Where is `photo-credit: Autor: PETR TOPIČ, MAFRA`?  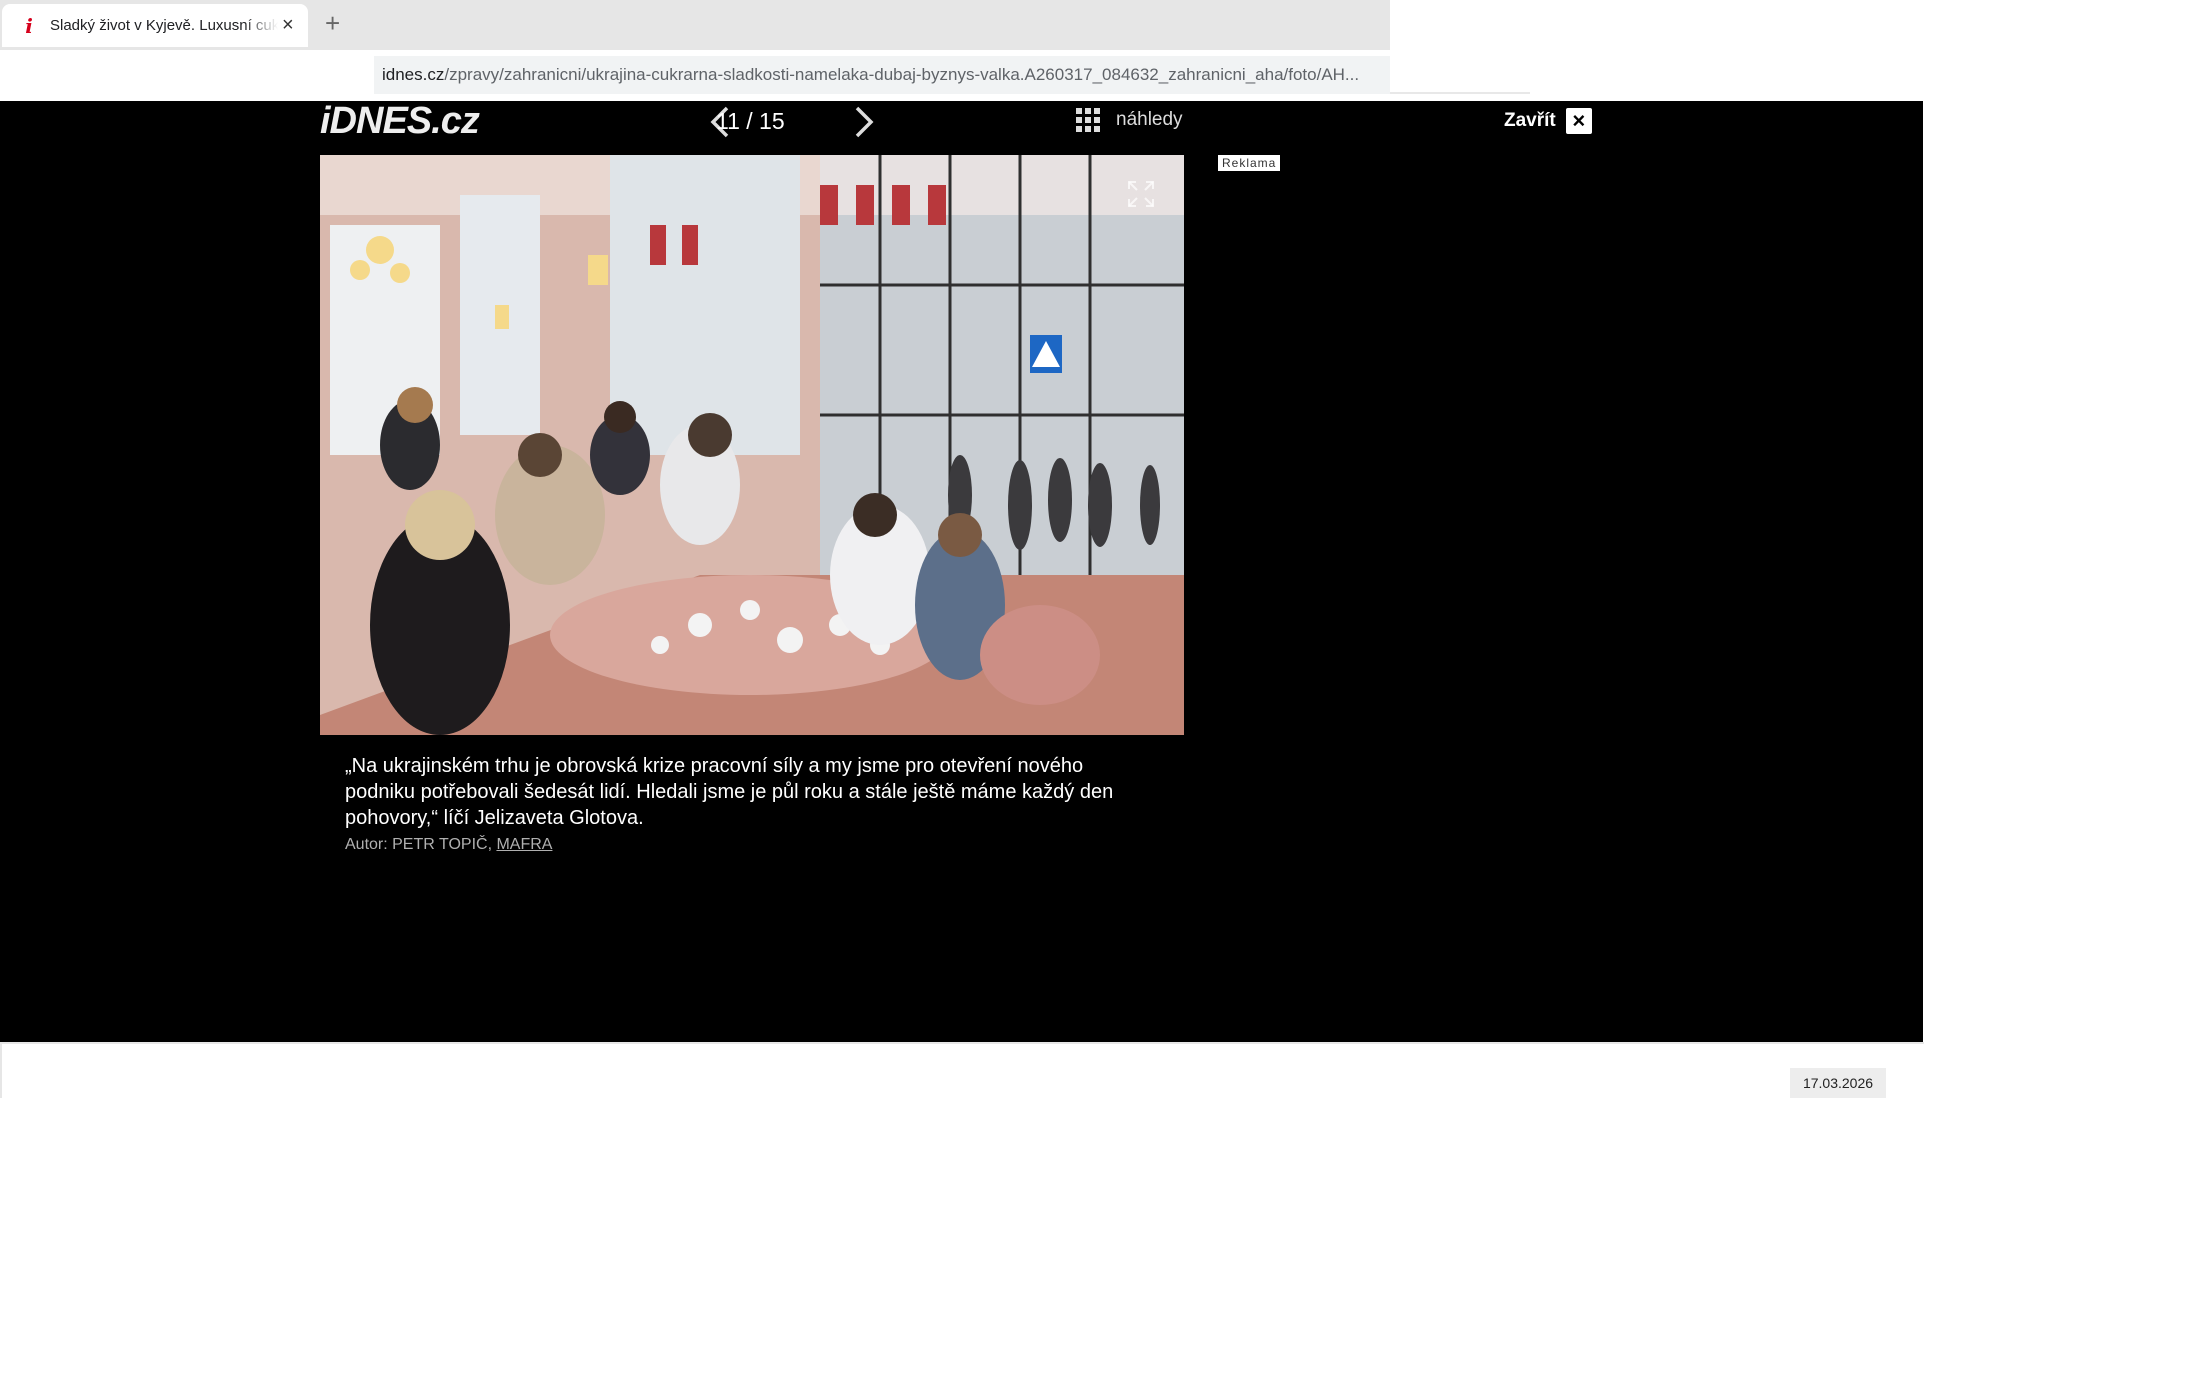 photo-credit: Autor: PETR TOPIČ, MAFRA is located at coordinates (448, 845).